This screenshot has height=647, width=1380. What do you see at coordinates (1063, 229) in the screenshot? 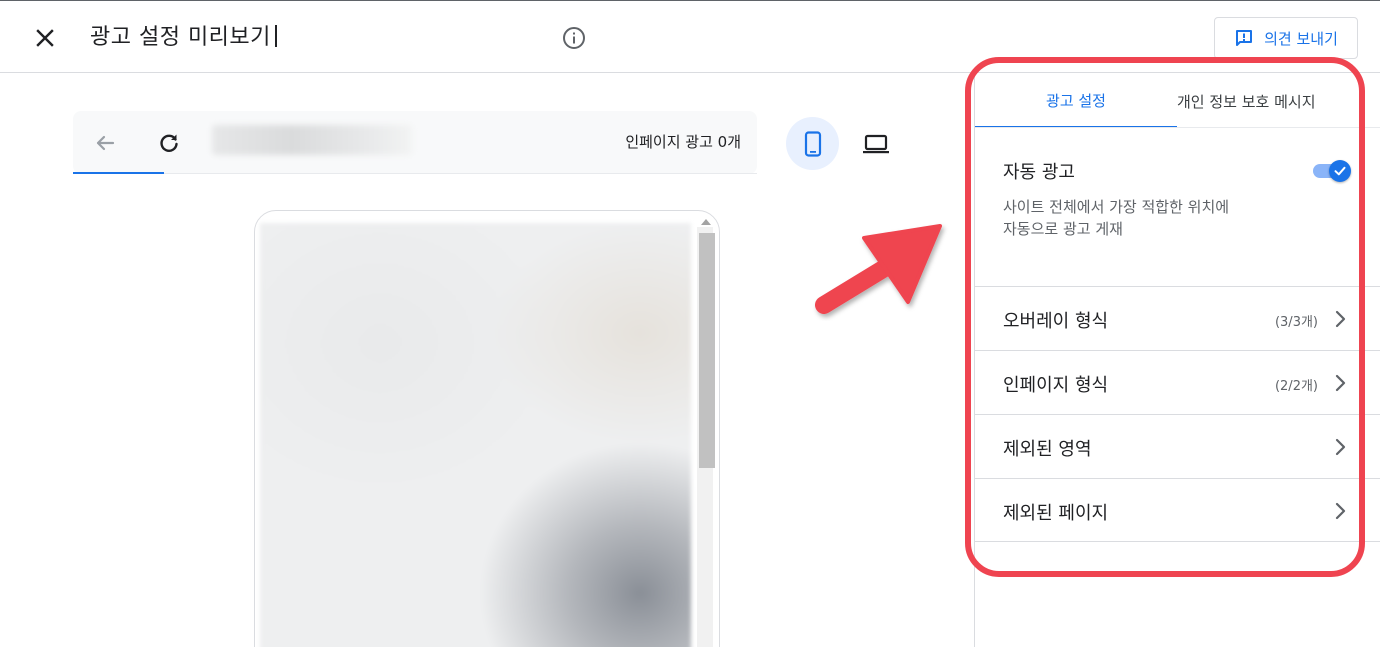
I see `auto-ads-description-line2: 자동으로 광고 게재` at bounding box center [1063, 229].